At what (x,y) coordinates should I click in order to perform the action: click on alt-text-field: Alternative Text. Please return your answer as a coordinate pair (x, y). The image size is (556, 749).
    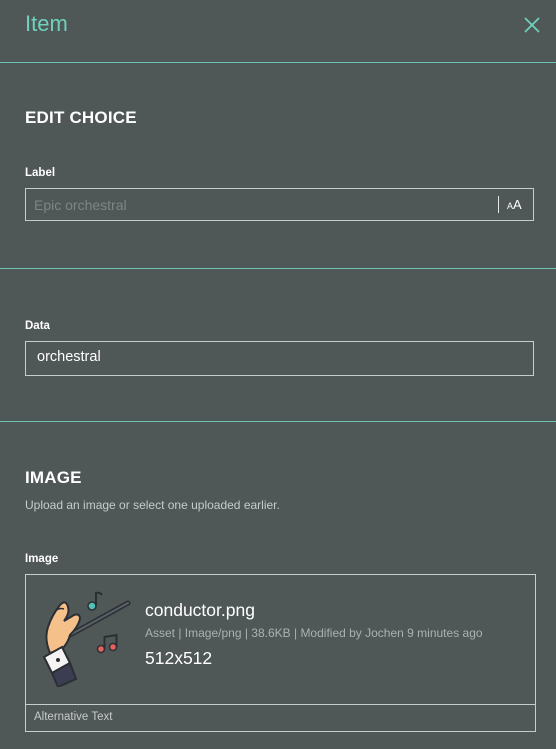
    Looking at the image, I should click on (280, 718).